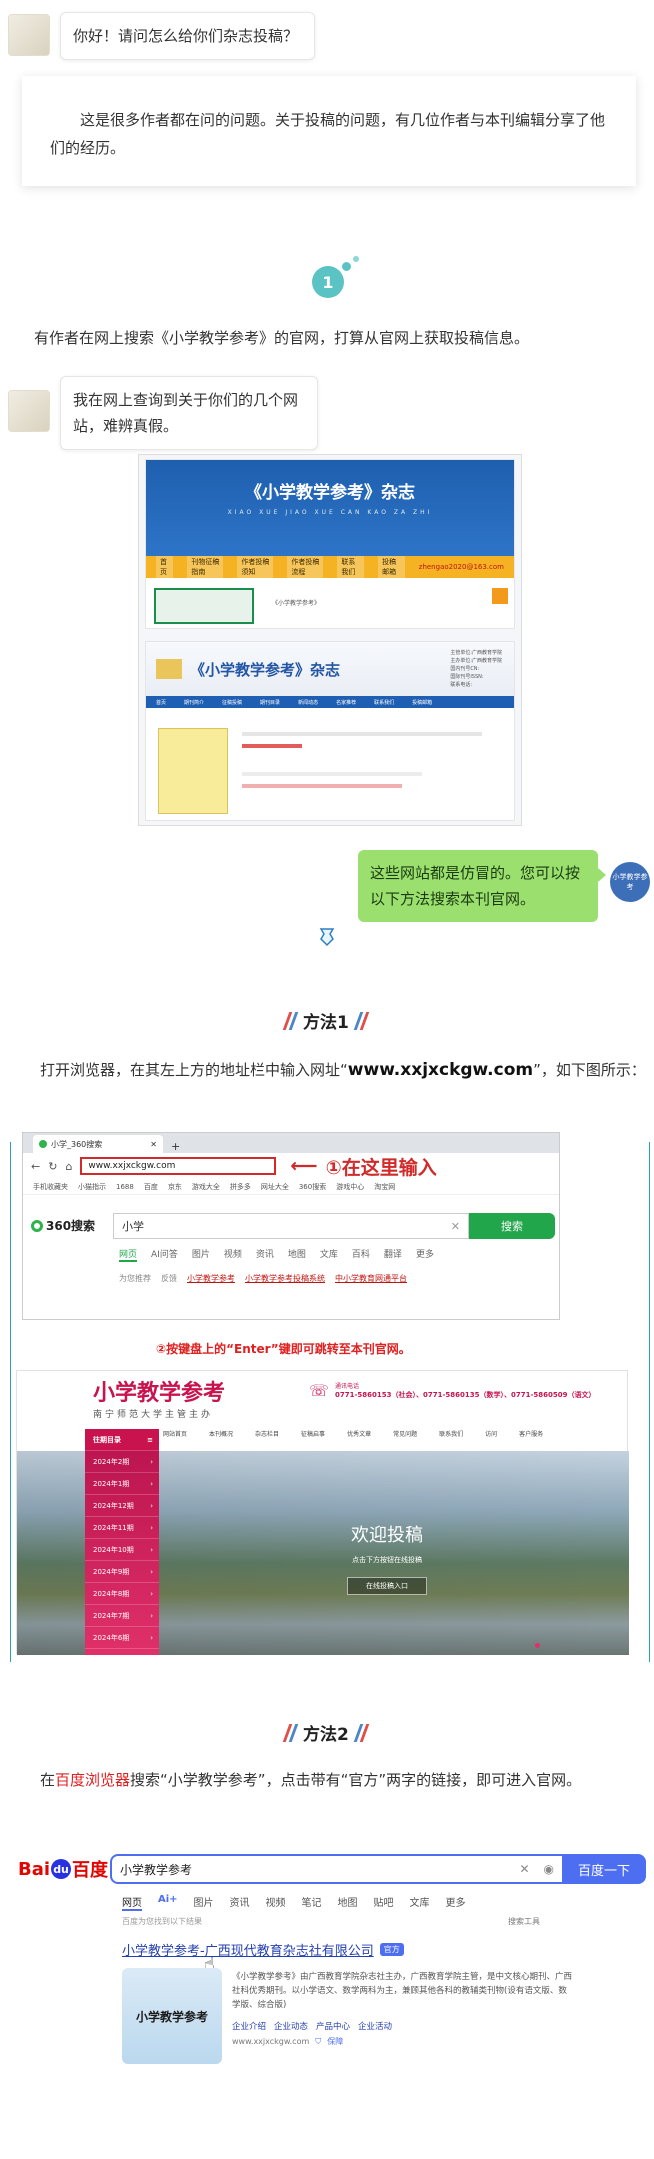  I want to click on bookmark-item: 游戏大全, so click(206, 1187).